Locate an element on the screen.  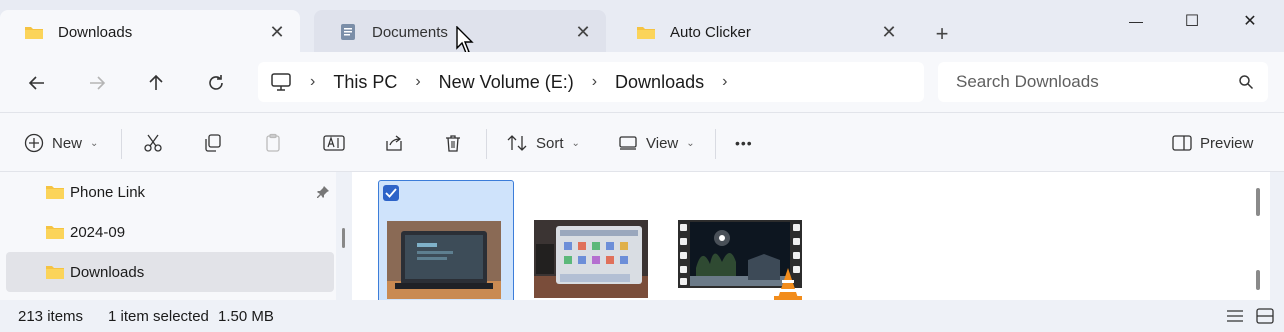
selection-count: 1 item selected is located at coordinates (158, 316).